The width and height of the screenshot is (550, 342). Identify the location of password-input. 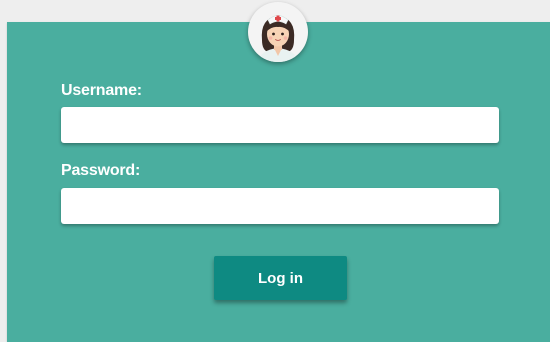
(280, 206).